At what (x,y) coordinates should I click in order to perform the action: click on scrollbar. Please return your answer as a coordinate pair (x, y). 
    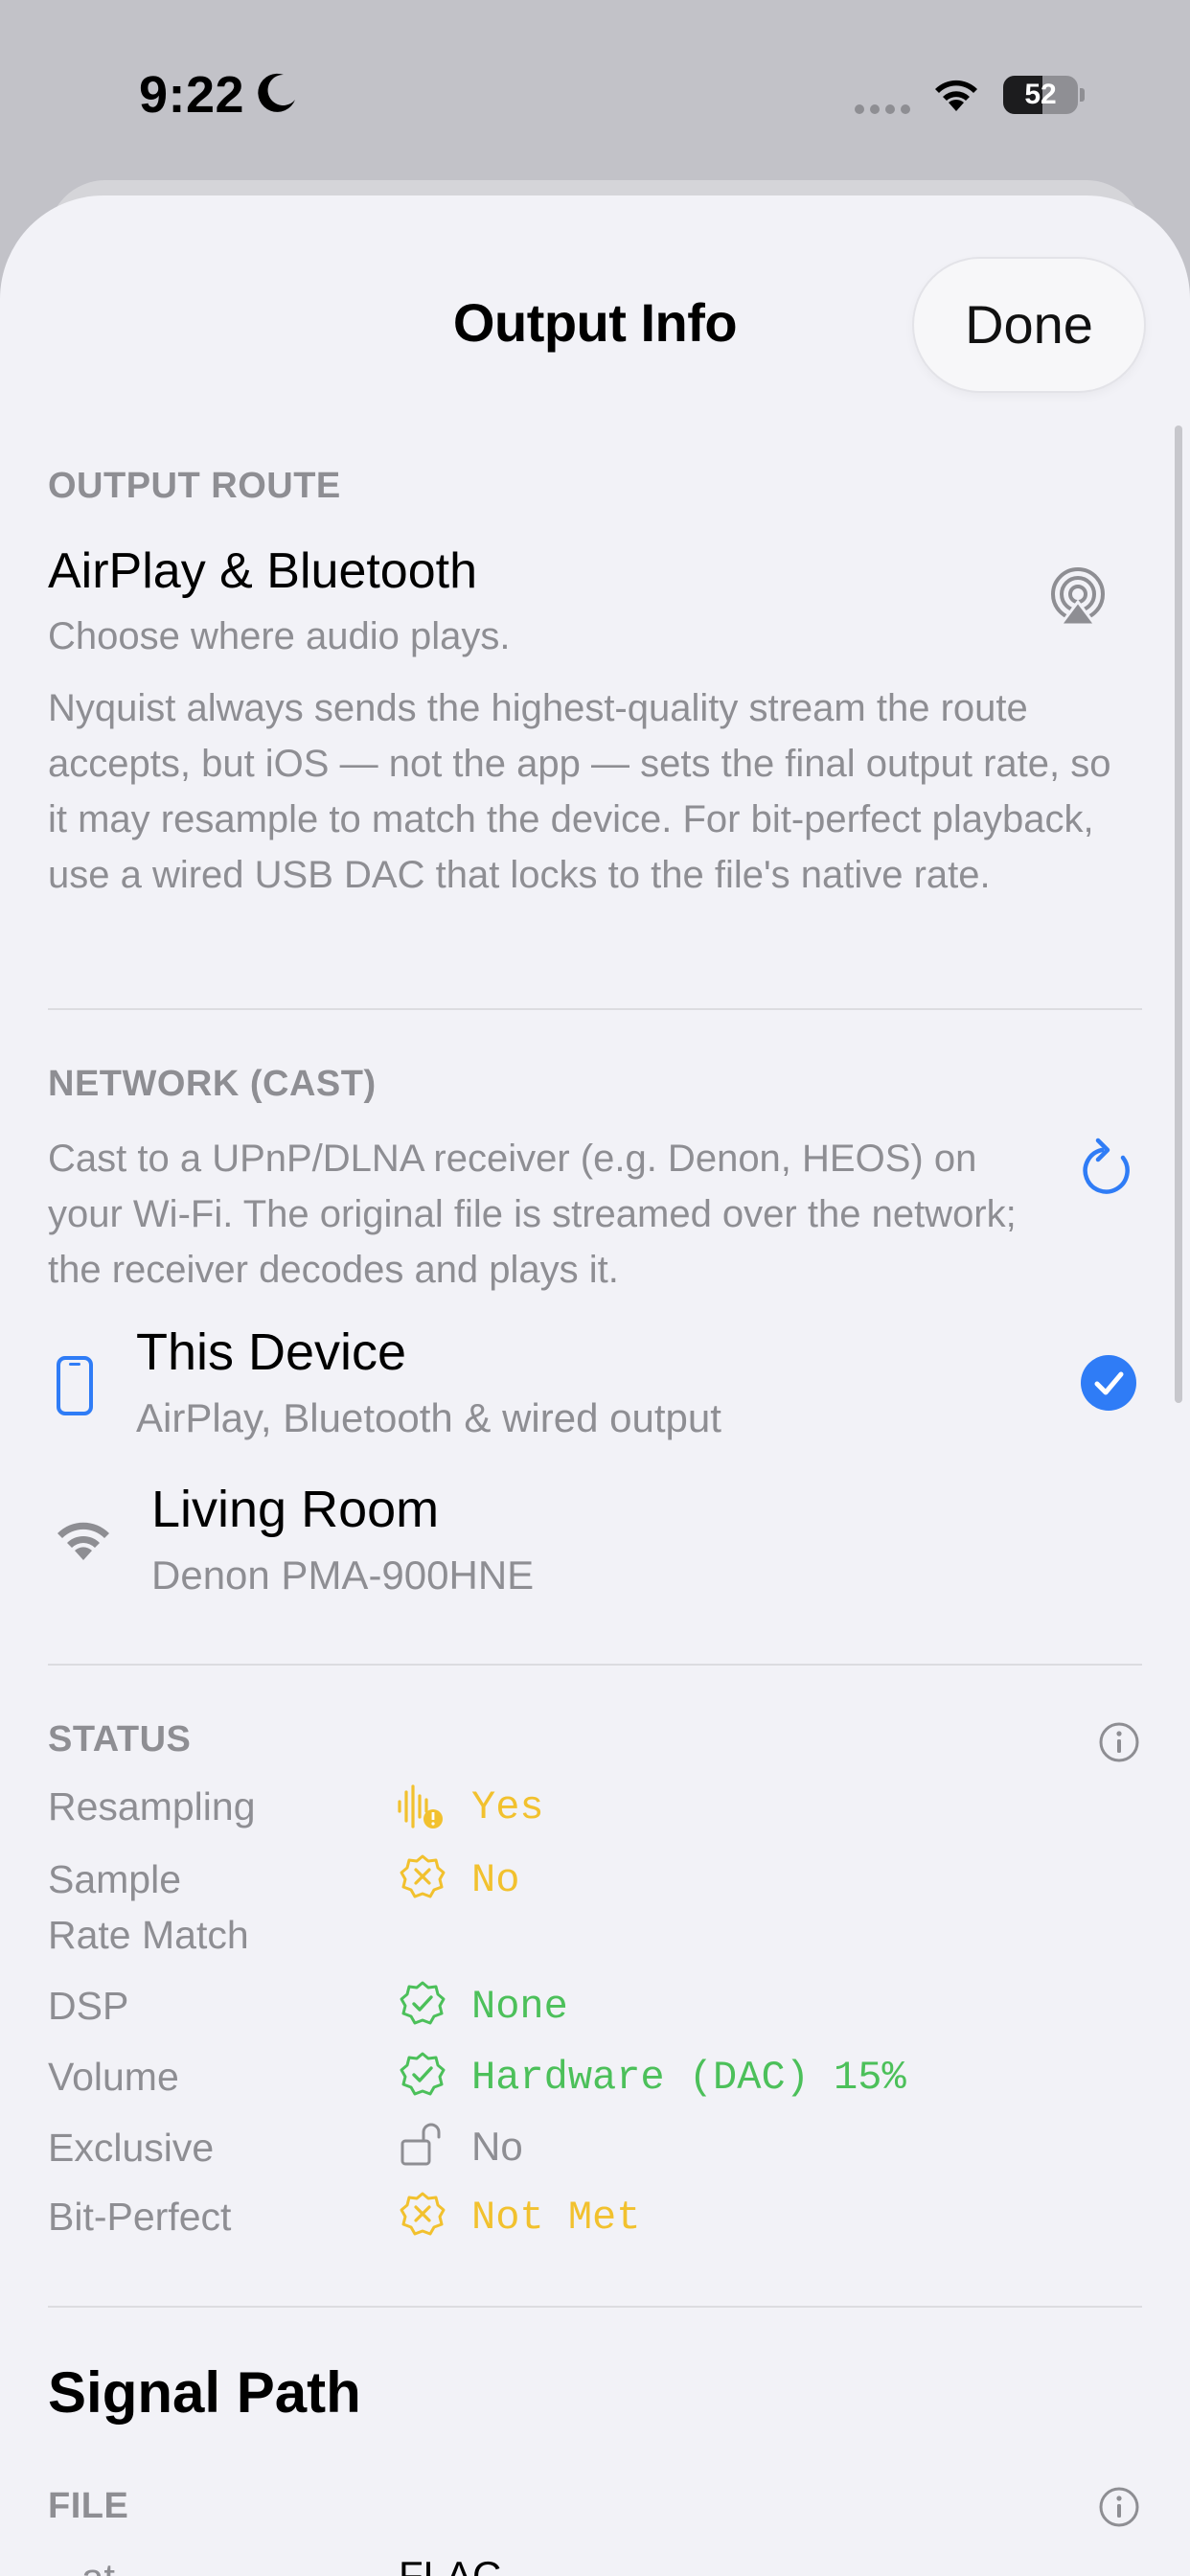
    Looking at the image, I should click on (1178, 914).